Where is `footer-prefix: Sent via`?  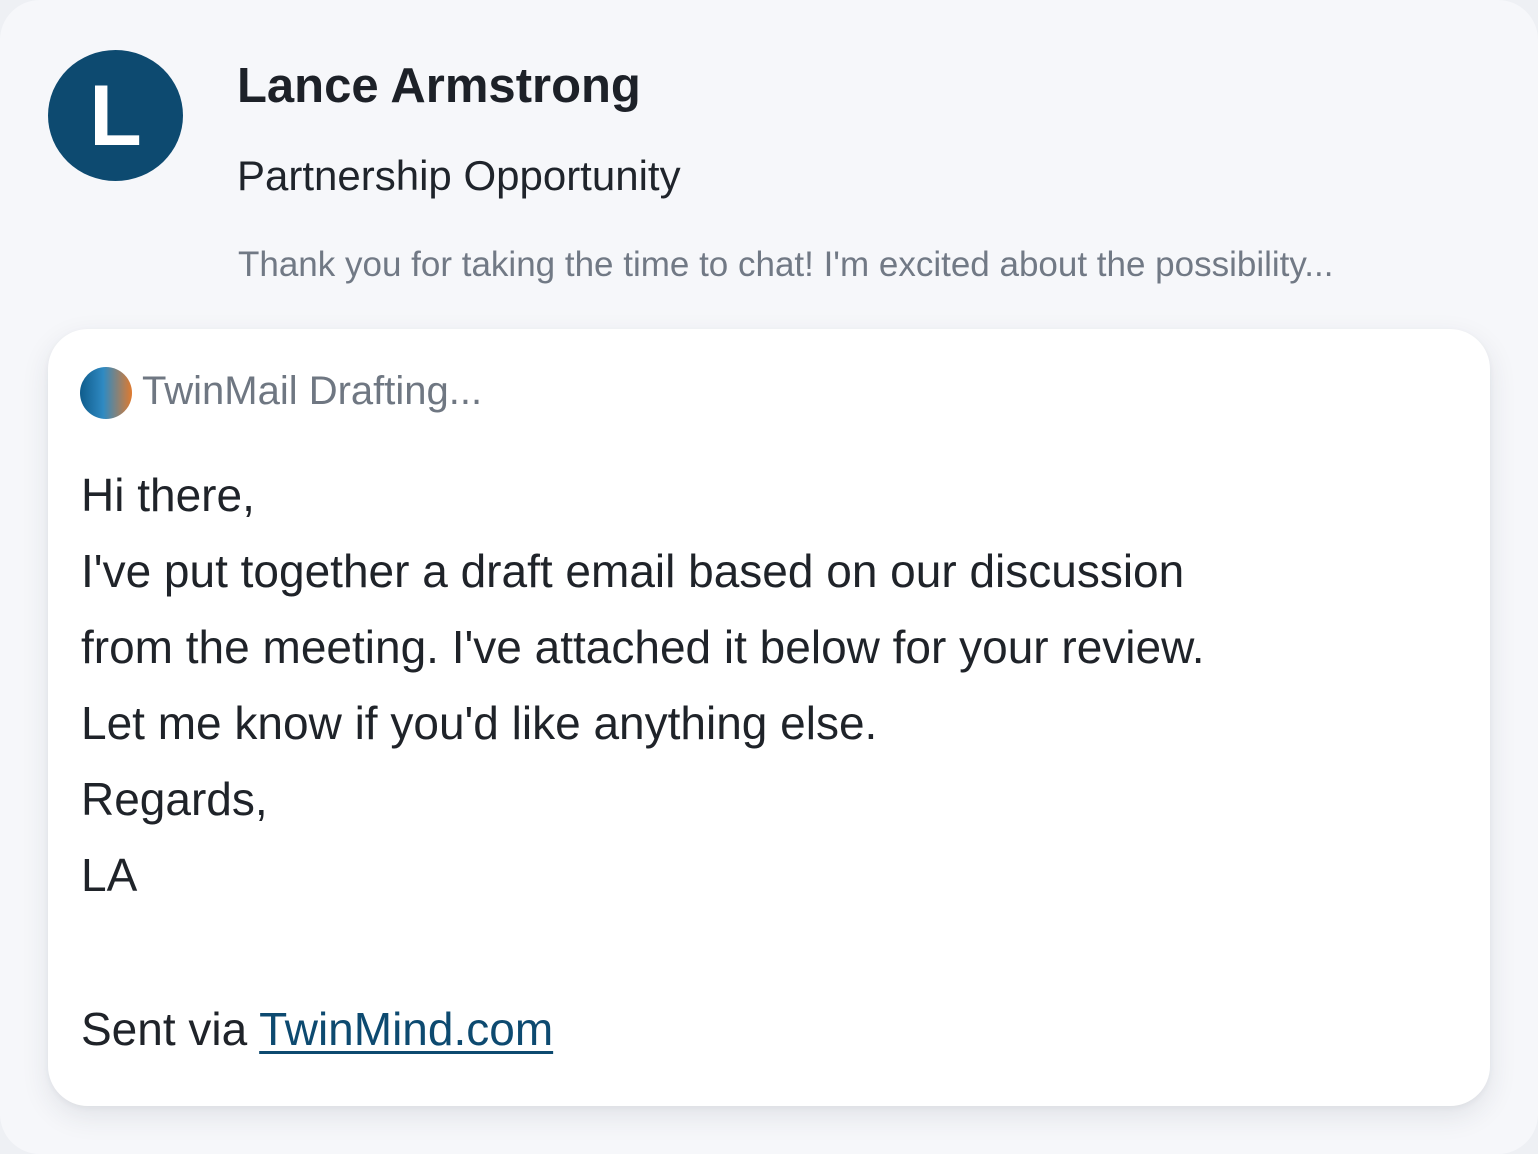 footer-prefix: Sent via is located at coordinates (170, 1029).